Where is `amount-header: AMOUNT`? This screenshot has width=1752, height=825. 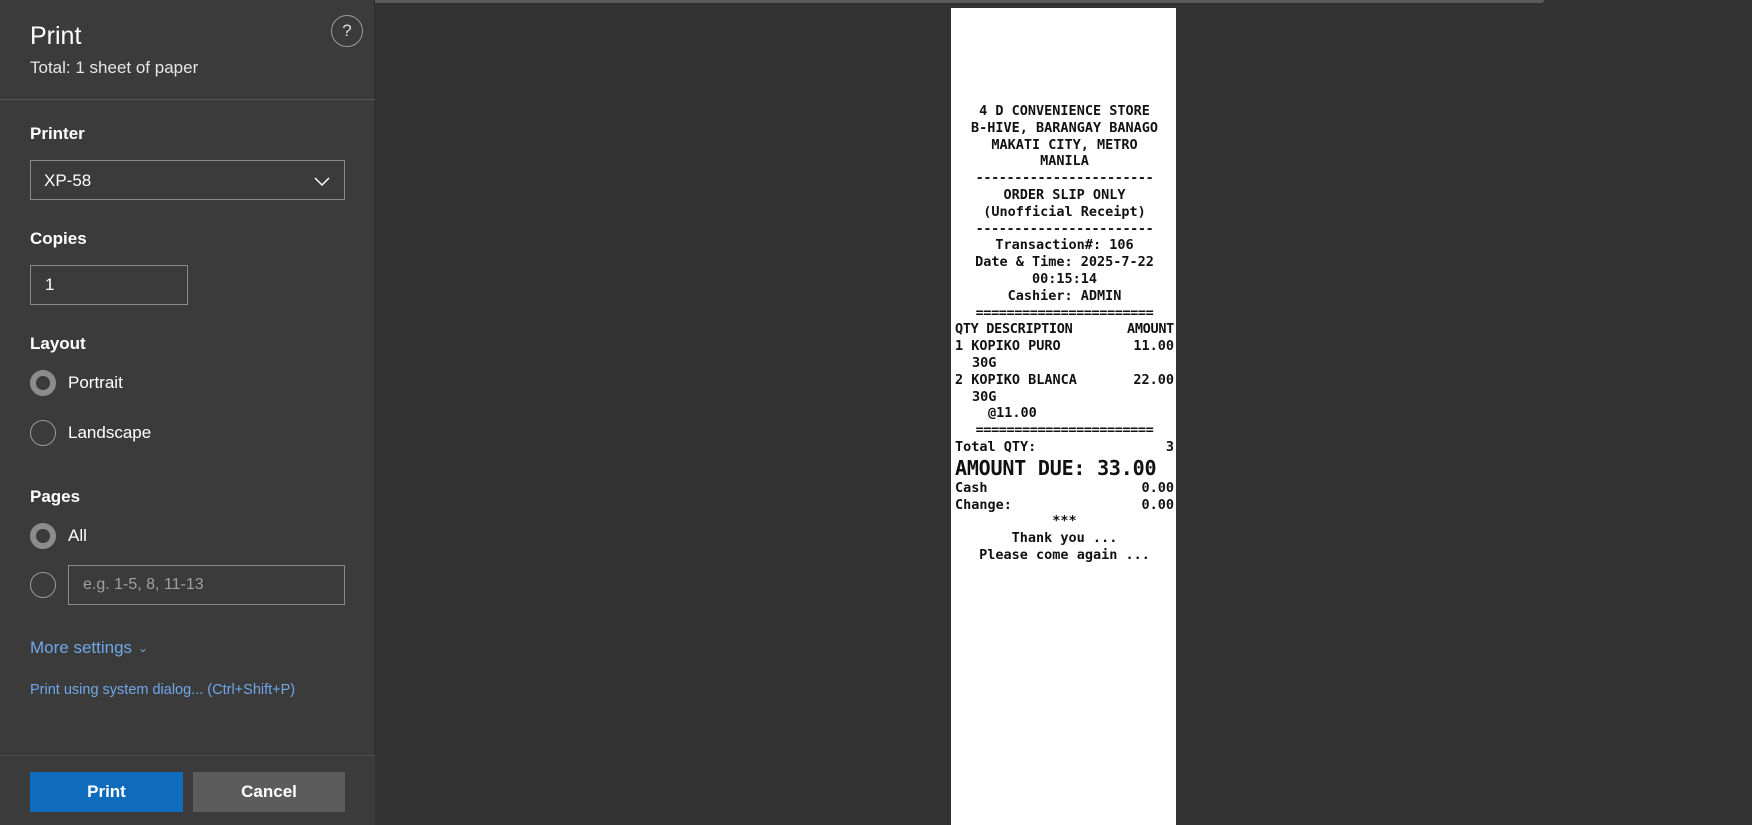
amount-header: AMOUNT is located at coordinates (1150, 329).